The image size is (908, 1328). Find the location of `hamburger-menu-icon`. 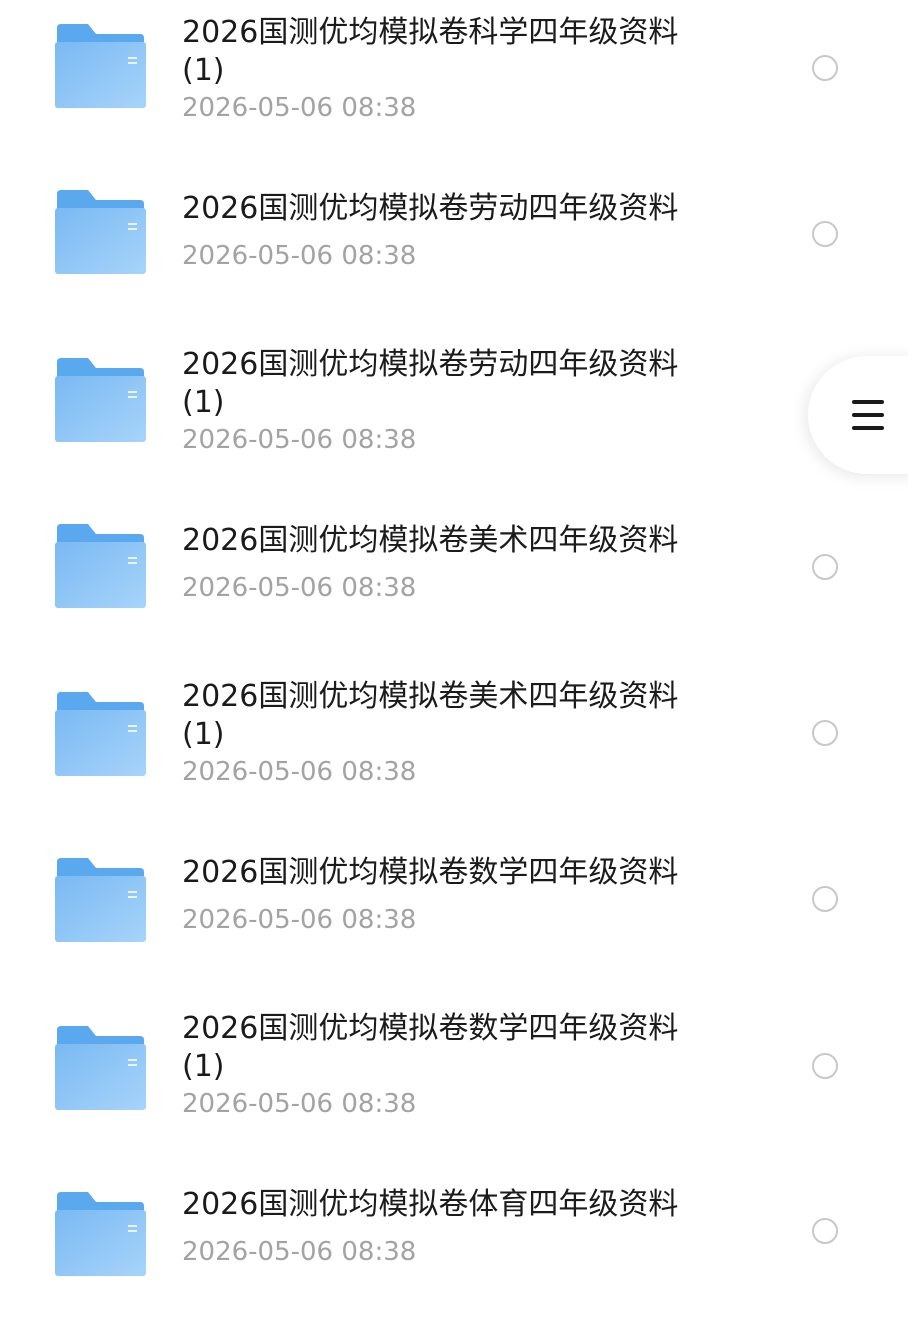

hamburger-menu-icon is located at coordinates (868, 415).